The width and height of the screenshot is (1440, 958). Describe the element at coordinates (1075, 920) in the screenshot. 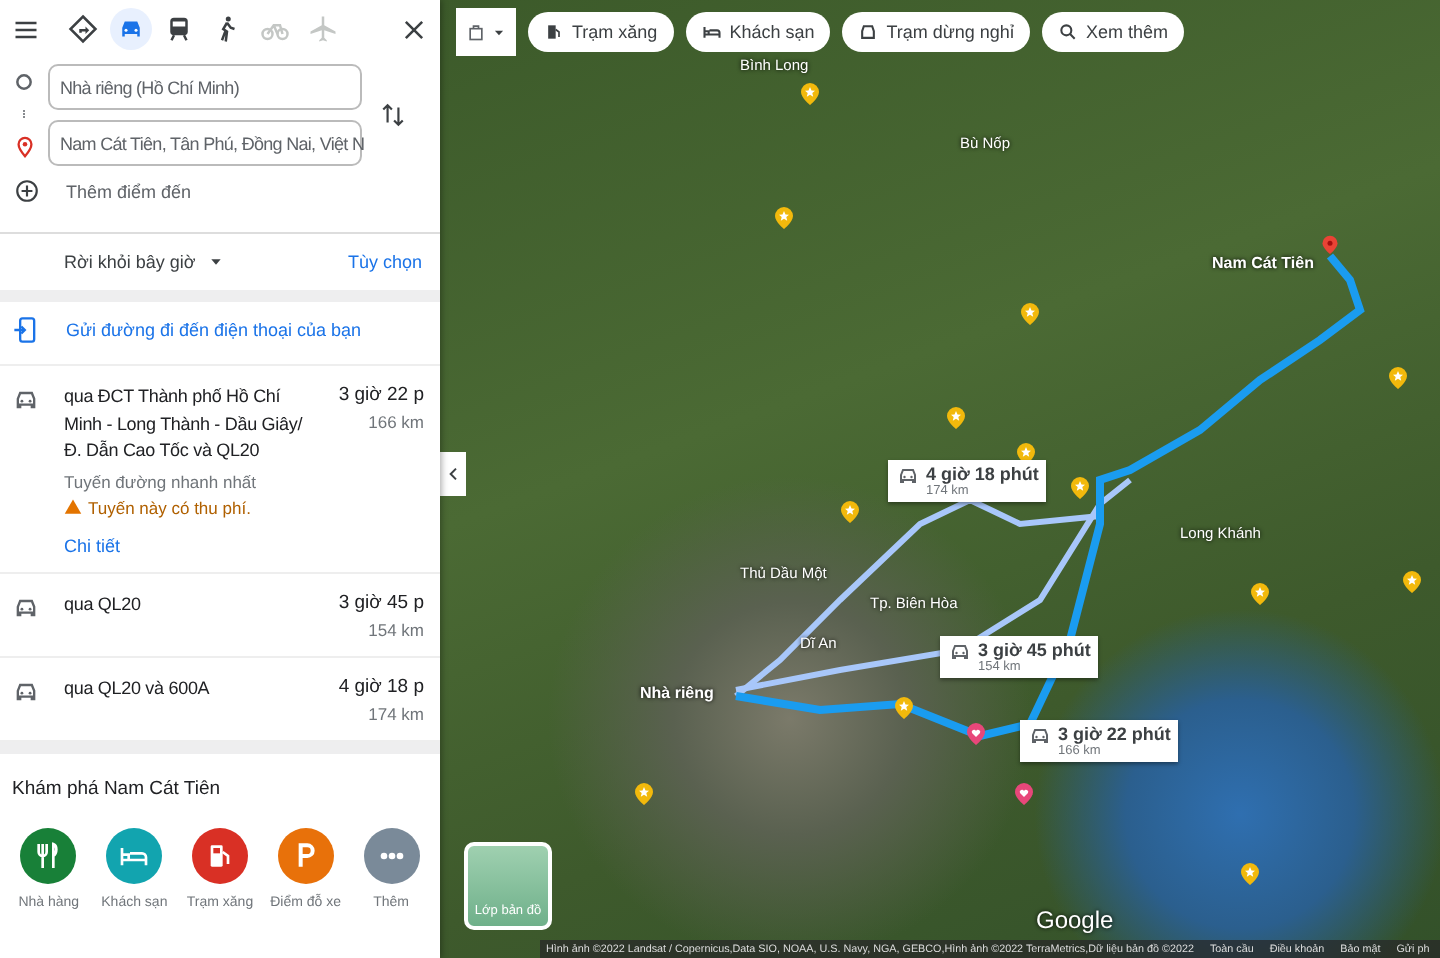

I see `google-logo: Google` at that location.